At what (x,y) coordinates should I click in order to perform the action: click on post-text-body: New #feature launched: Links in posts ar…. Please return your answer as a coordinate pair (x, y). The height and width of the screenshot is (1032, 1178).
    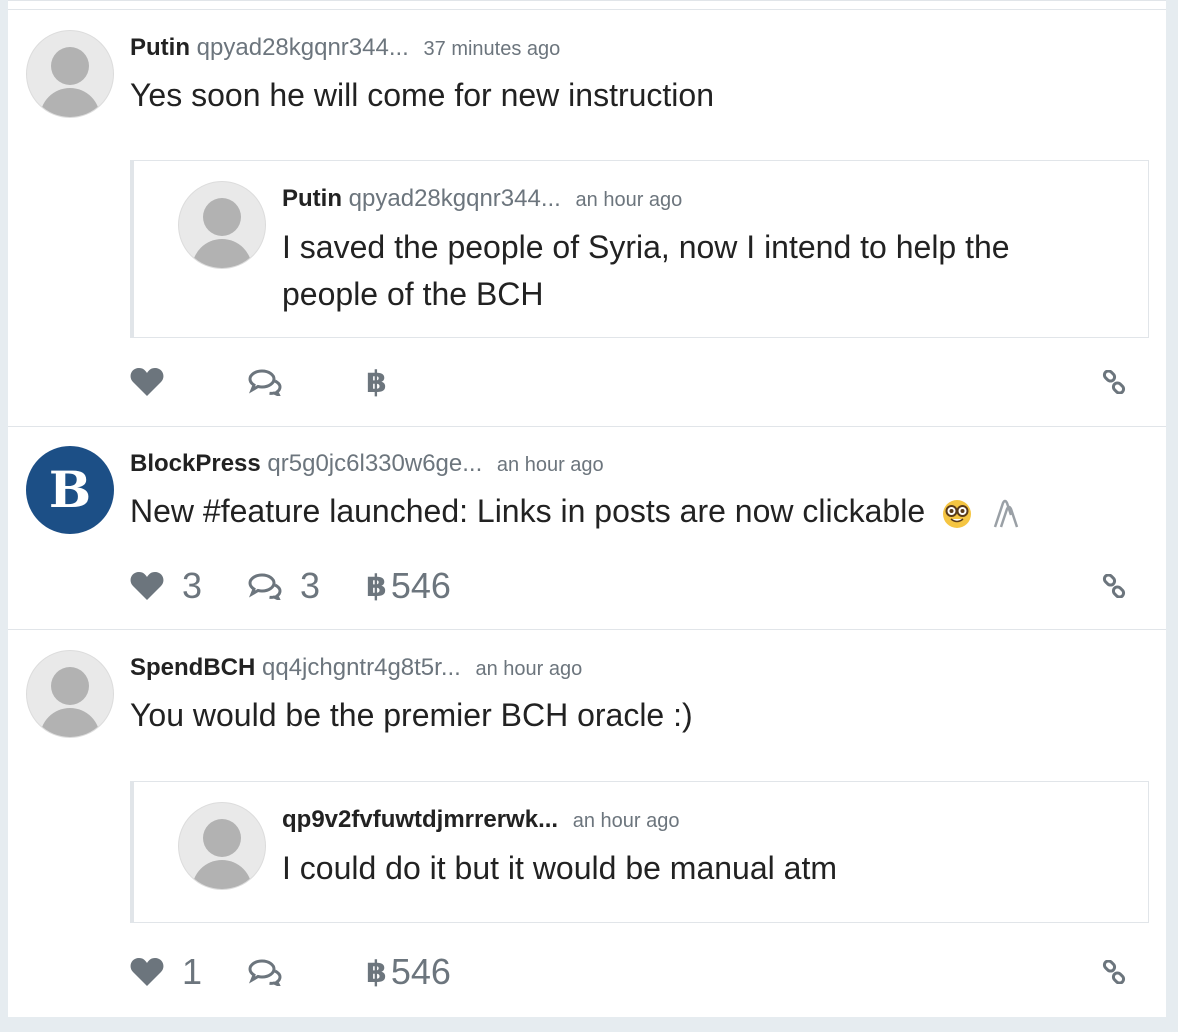
    Looking at the image, I should click on (528, 511).